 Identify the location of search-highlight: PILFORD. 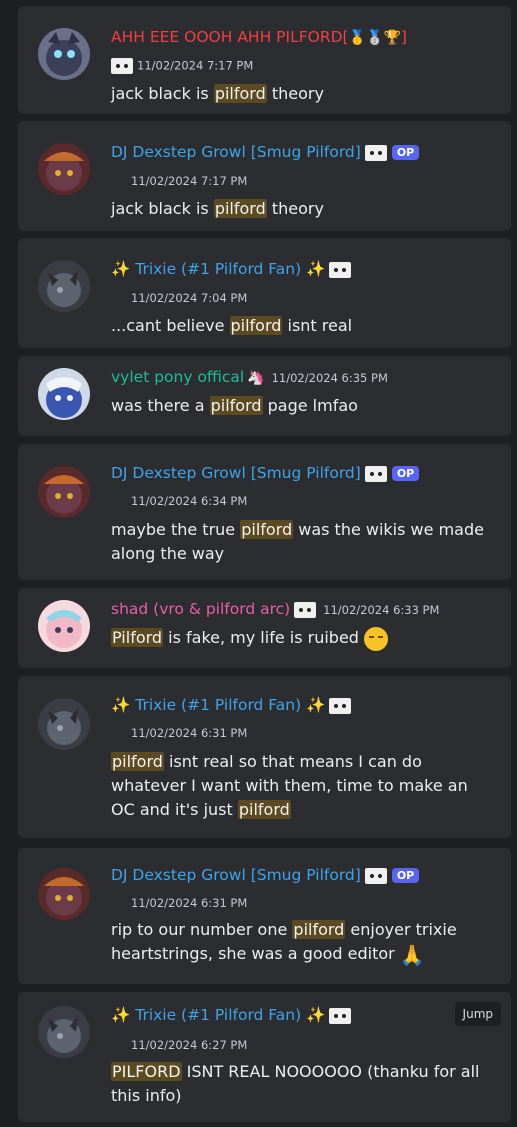
(146, 1071).